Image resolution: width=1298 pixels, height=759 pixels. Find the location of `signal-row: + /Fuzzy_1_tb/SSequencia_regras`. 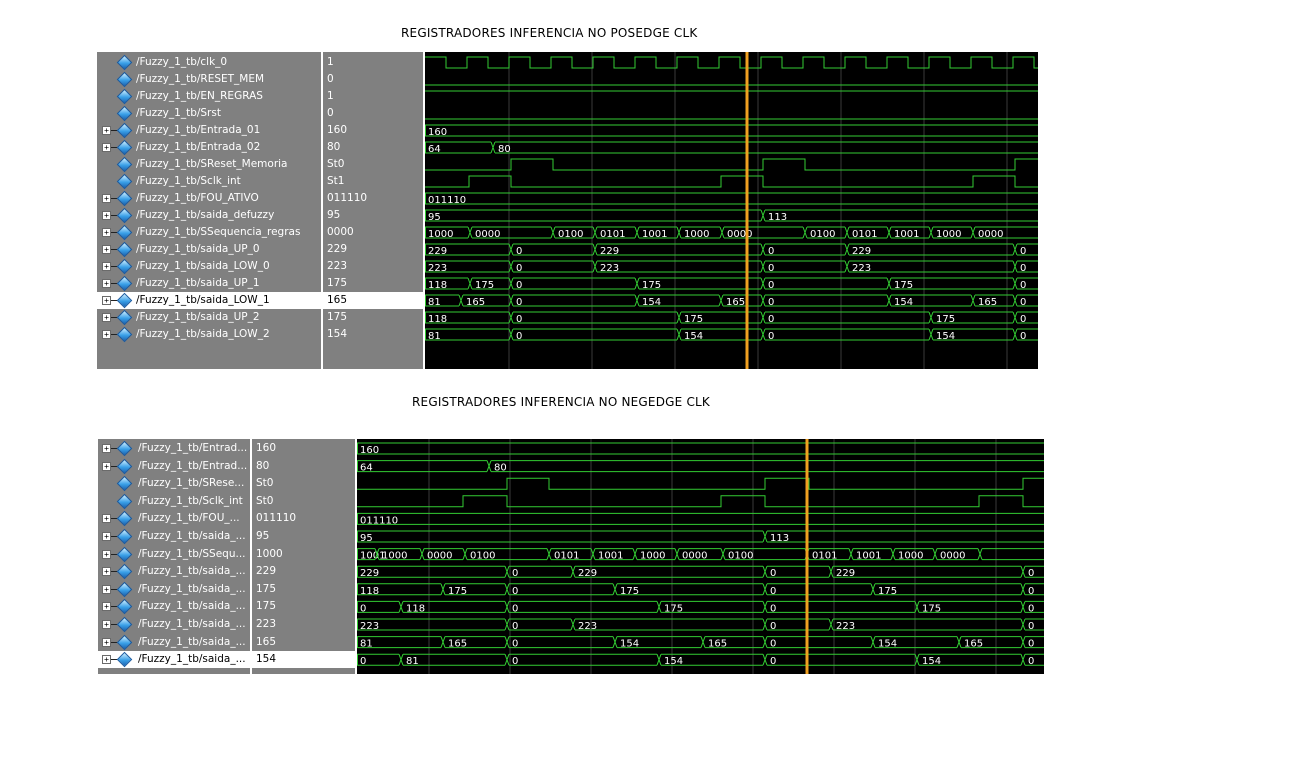

signal-row: + /Fuzzy_1_tb/SSequencia_regras is located at coordinates (209, 232).